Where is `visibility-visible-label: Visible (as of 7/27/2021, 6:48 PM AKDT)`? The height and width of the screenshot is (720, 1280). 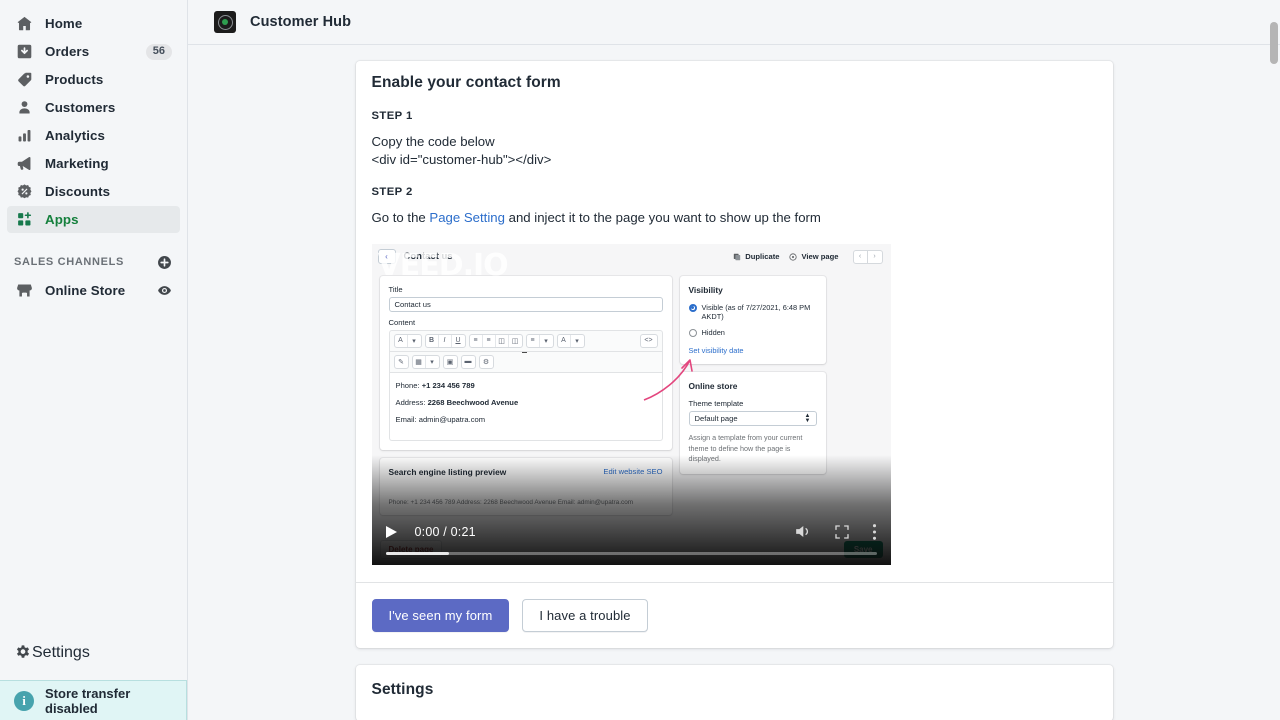
visibility-visible-label: Visible (as of 7/27/2021, 6:48 PM AKDT) is located at coordinates (756, 312).